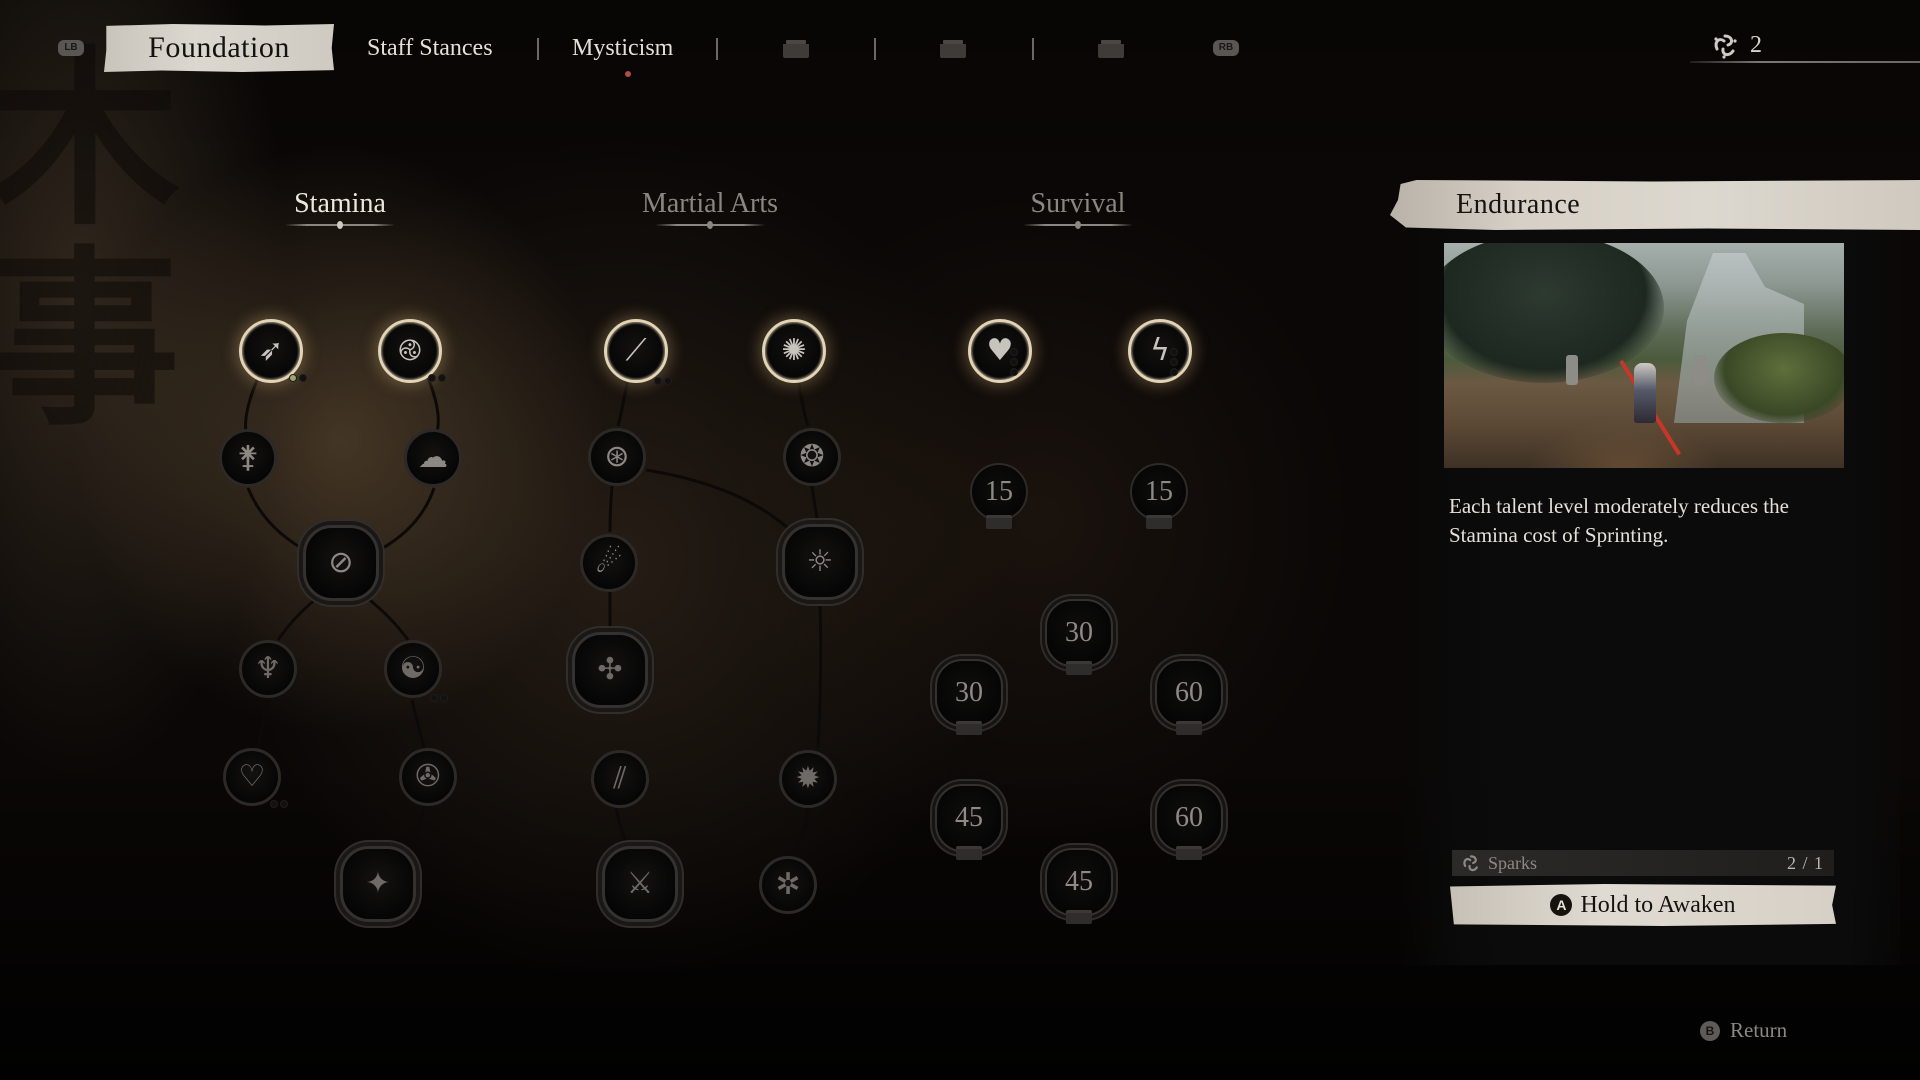 The width and height of the screenshot is (1920, 1080). I want to click on talent-node: ✇, so click(428, 777).